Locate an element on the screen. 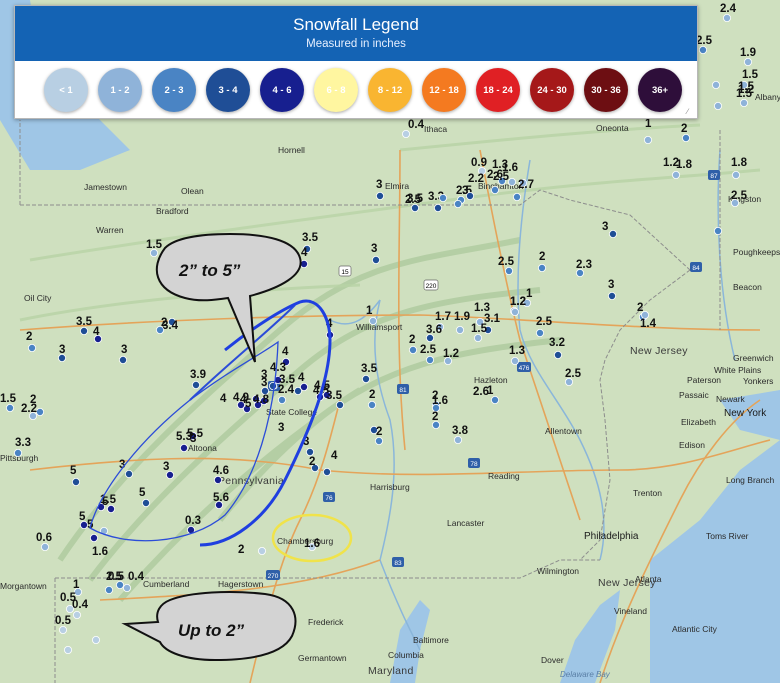 The image size is (780, 683). observation-value: 4.6 is located at coordinates (221, 471).